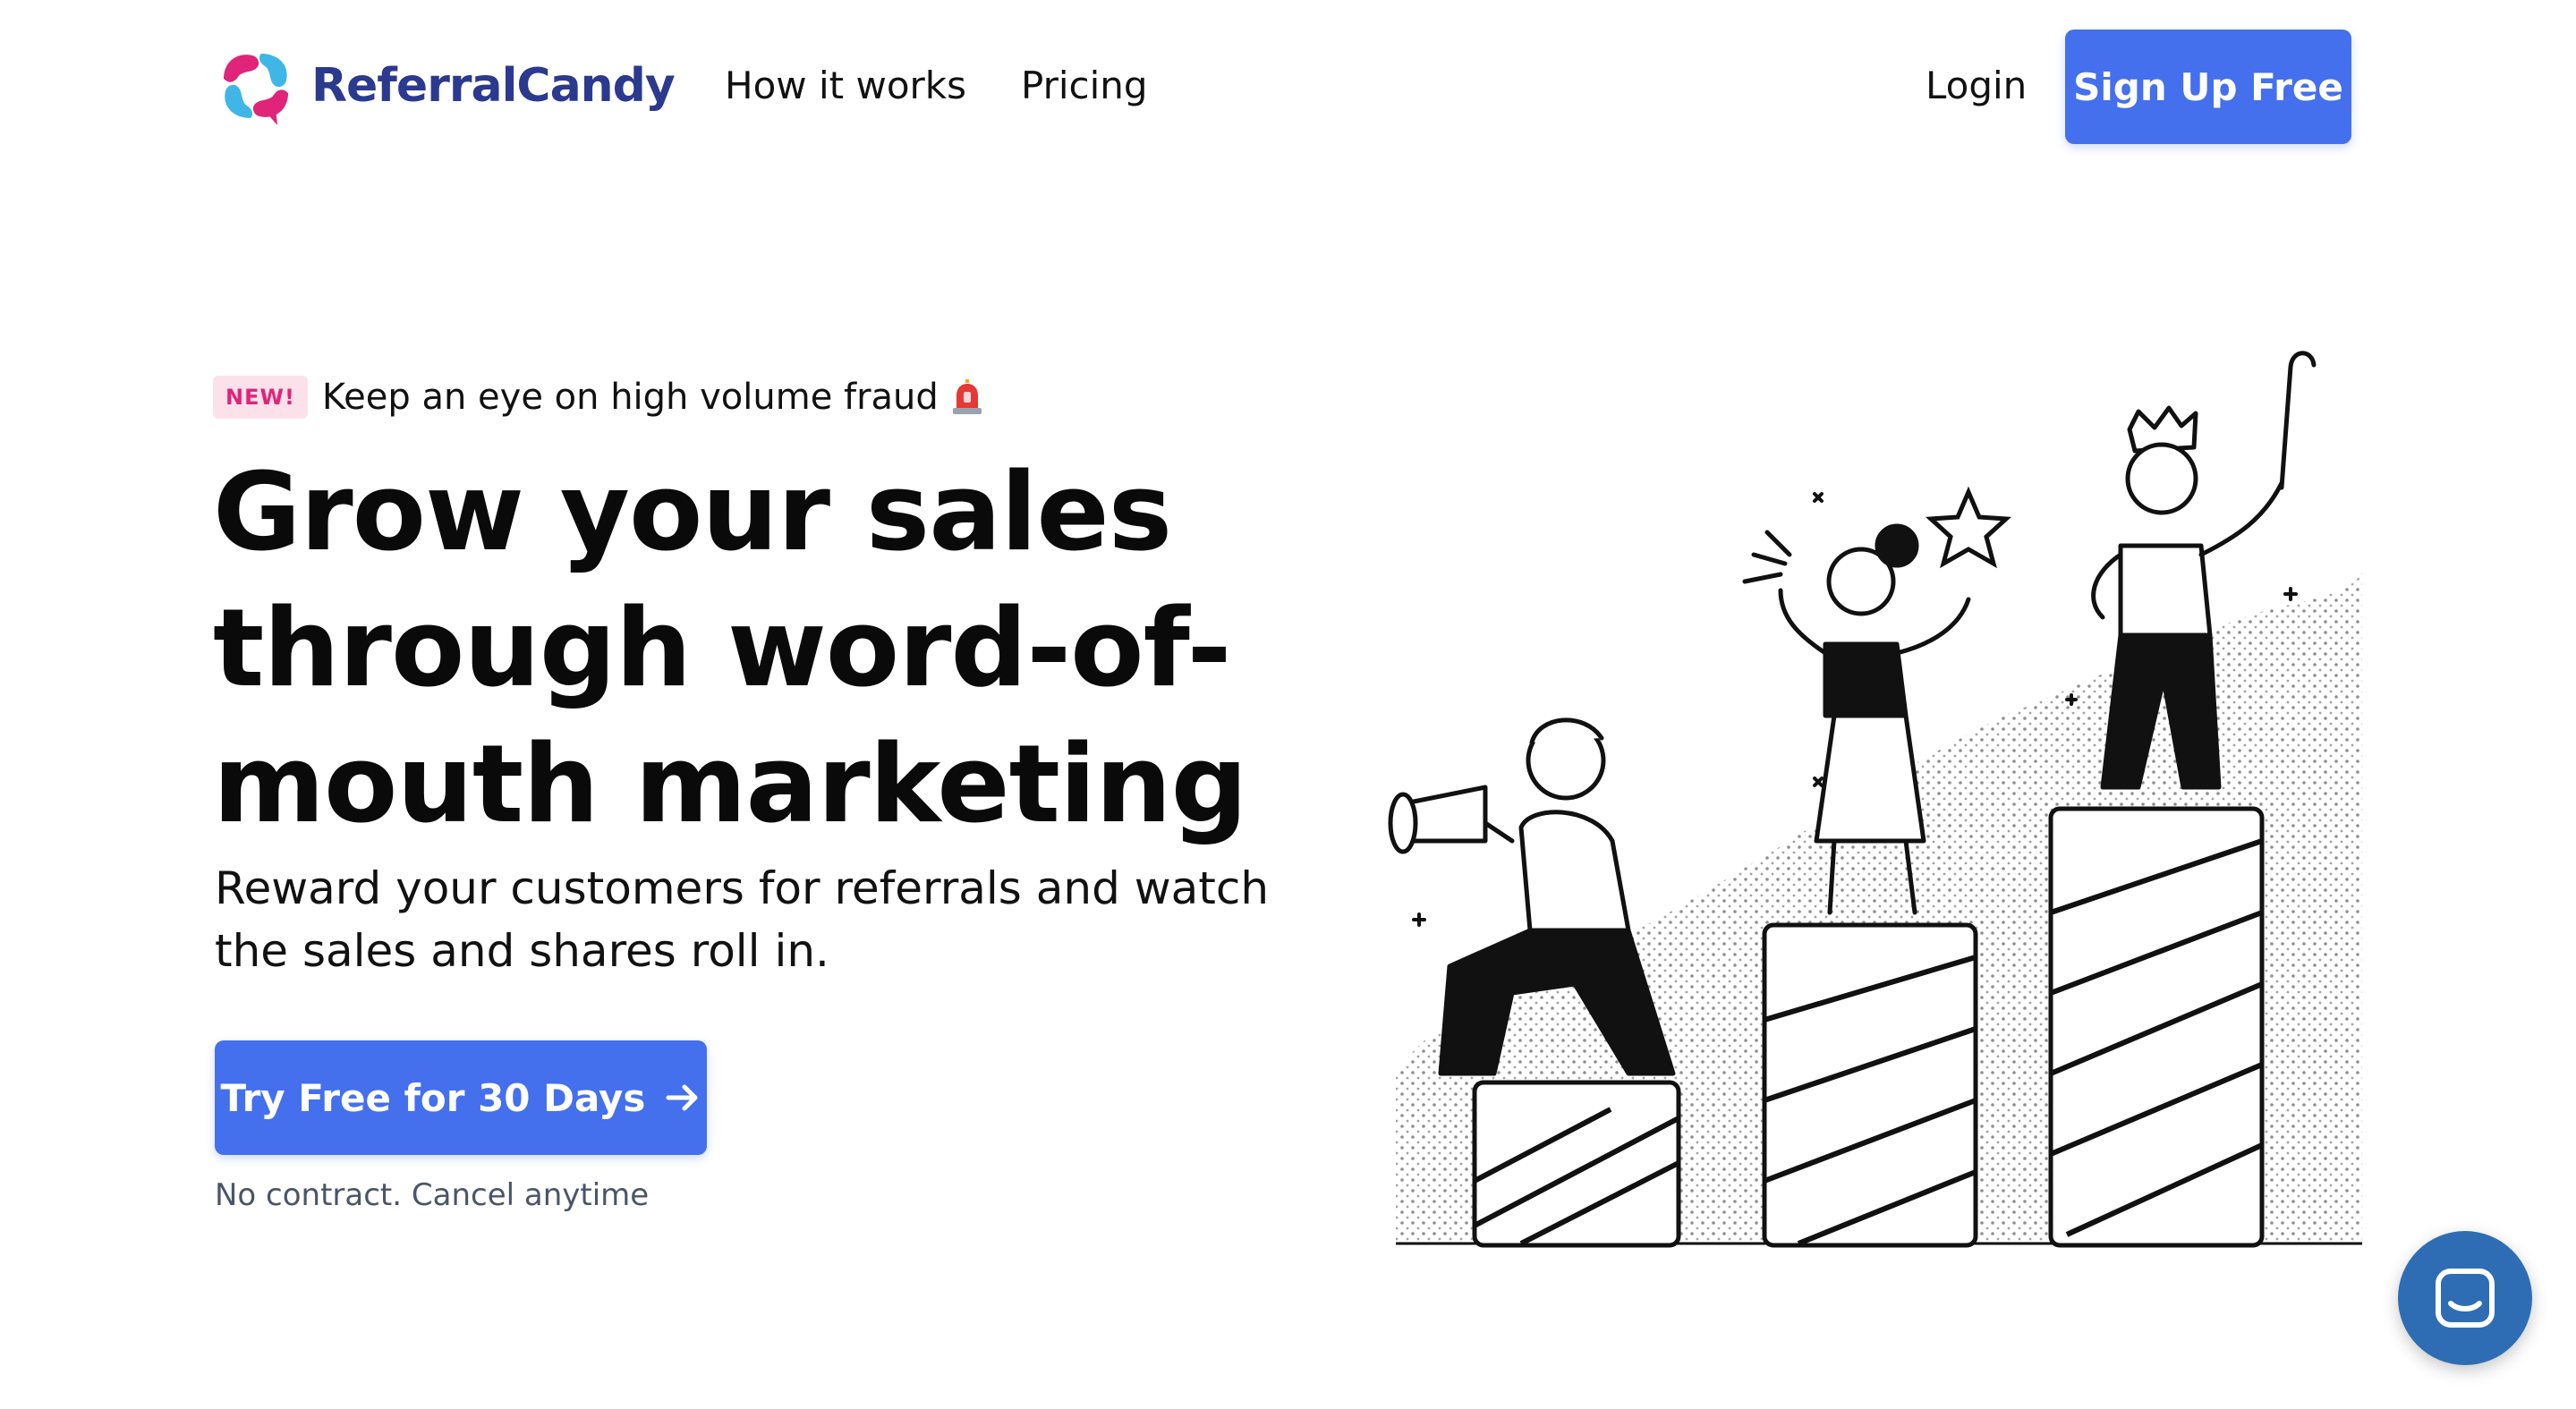 The image size is (2576, 1409). Describe the element at coordinates (845, 86) in the screenshot. I see `nav-how-it-works: How it works` at that location.